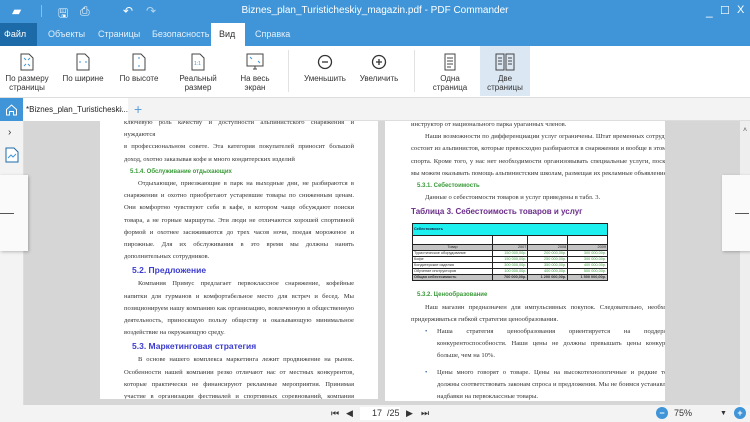  I want to click on current-page-input: 17, so click(377, 413).